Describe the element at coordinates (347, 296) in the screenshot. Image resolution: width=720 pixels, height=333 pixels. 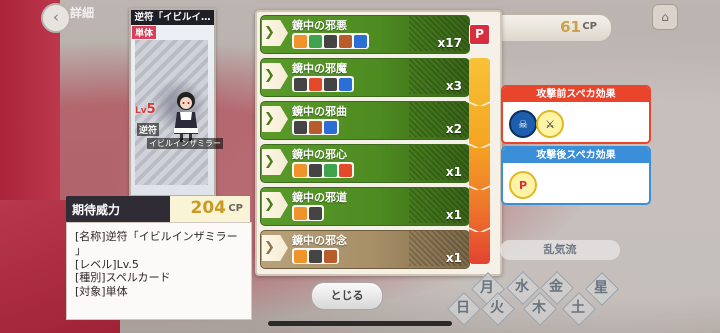
I see `close-button: とじる` at that location.